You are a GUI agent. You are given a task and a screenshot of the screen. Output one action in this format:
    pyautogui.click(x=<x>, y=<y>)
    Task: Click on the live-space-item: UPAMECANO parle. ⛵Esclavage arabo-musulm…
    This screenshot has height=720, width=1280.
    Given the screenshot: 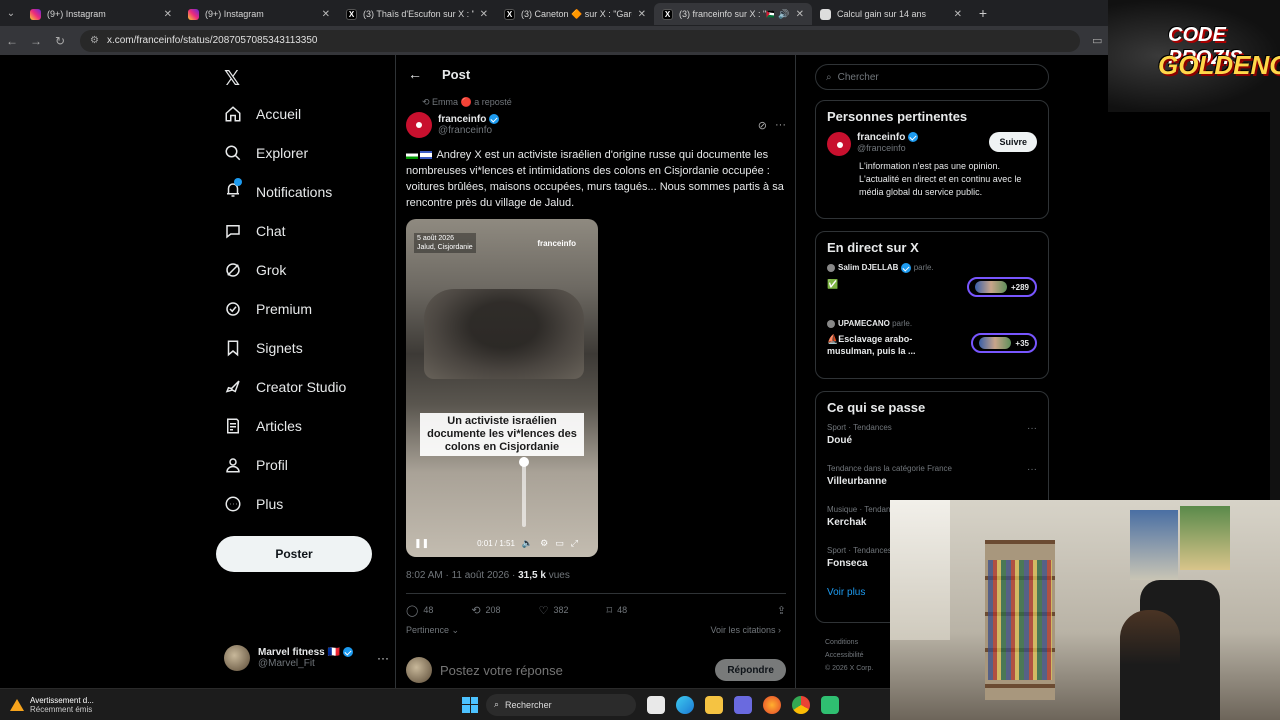 What is the action you would take?
    pyautogui.click(x=932, y=347)
    